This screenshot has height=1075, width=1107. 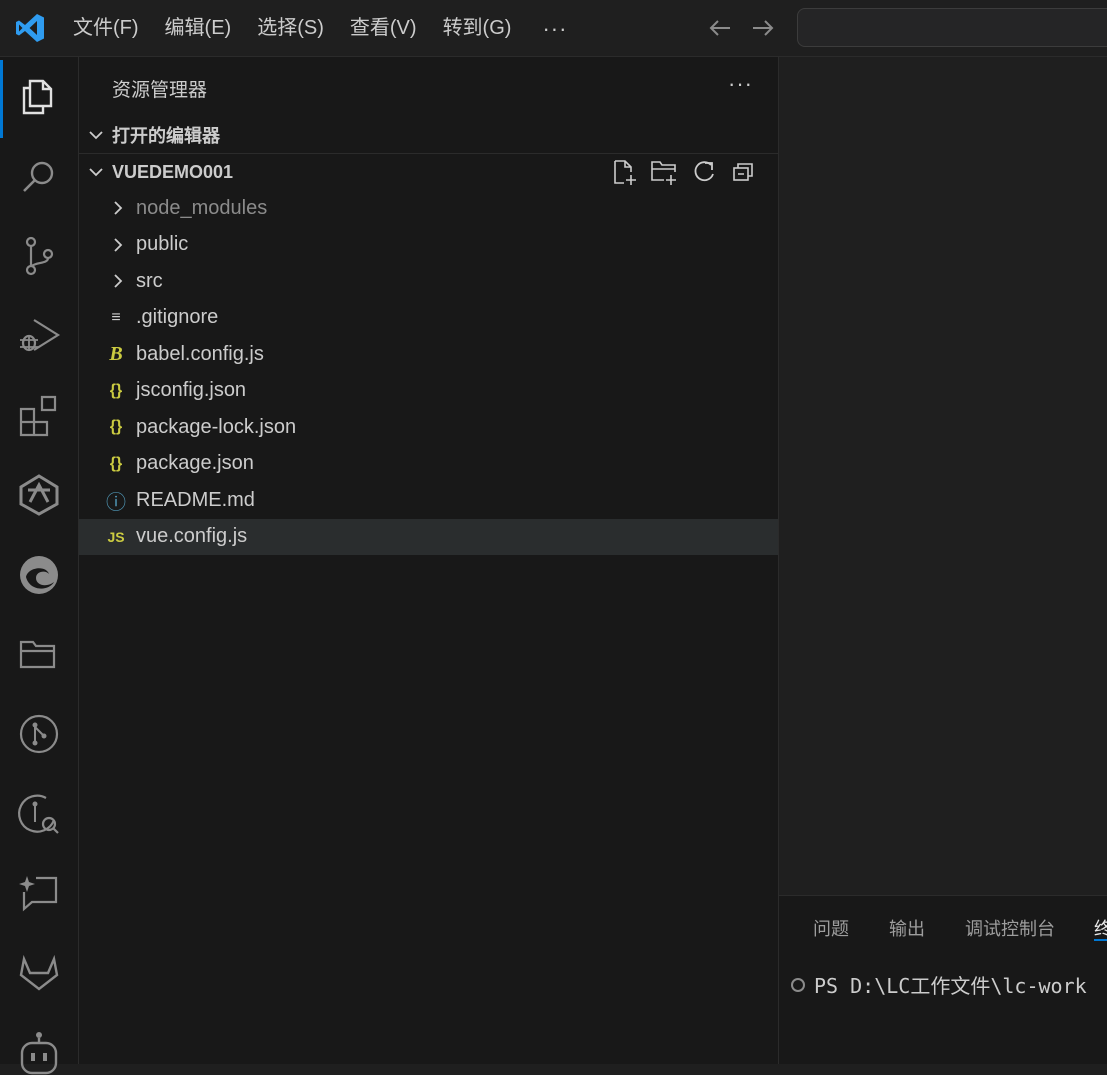 I want to click on new-file-icon, so click(x=624, y=172).